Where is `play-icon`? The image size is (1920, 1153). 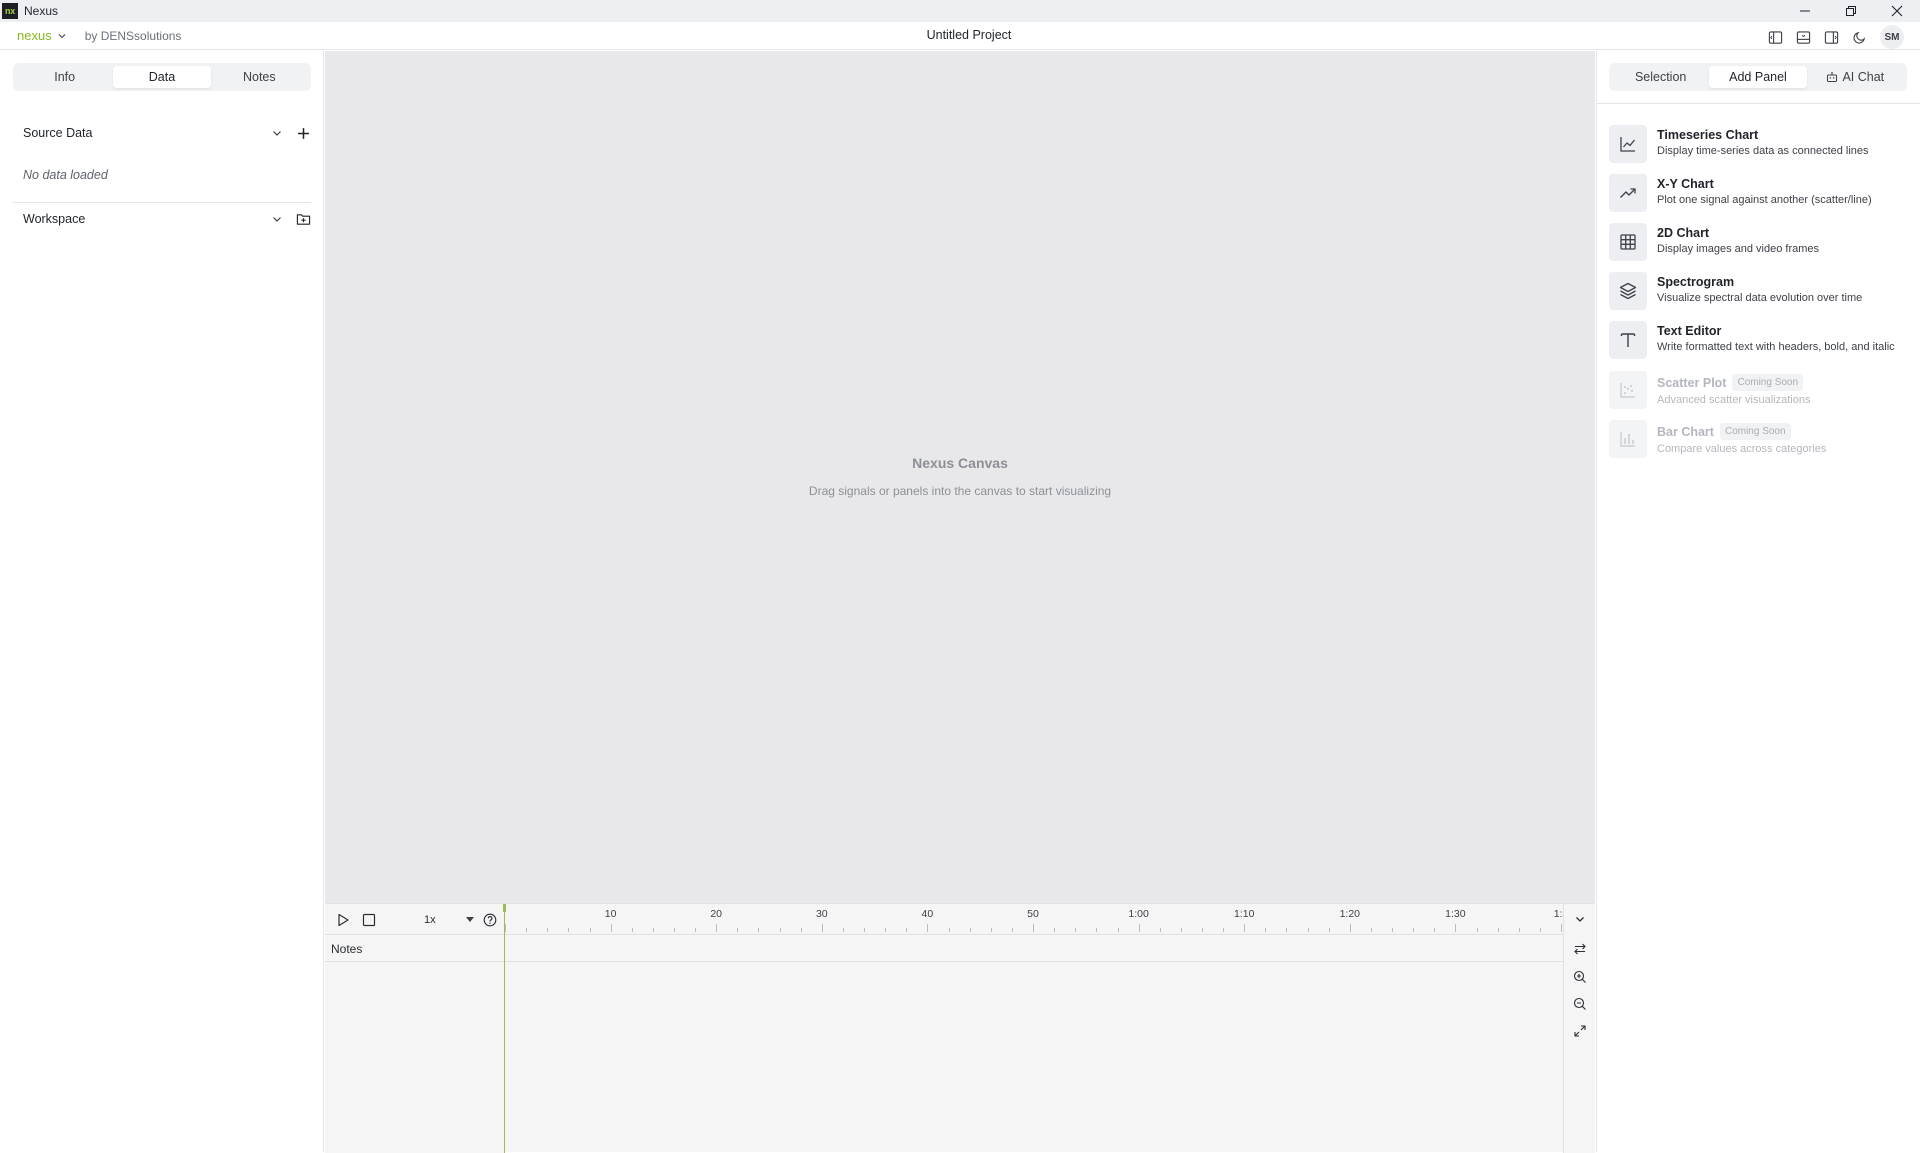 play-icon is located at coordinates (343, 920).